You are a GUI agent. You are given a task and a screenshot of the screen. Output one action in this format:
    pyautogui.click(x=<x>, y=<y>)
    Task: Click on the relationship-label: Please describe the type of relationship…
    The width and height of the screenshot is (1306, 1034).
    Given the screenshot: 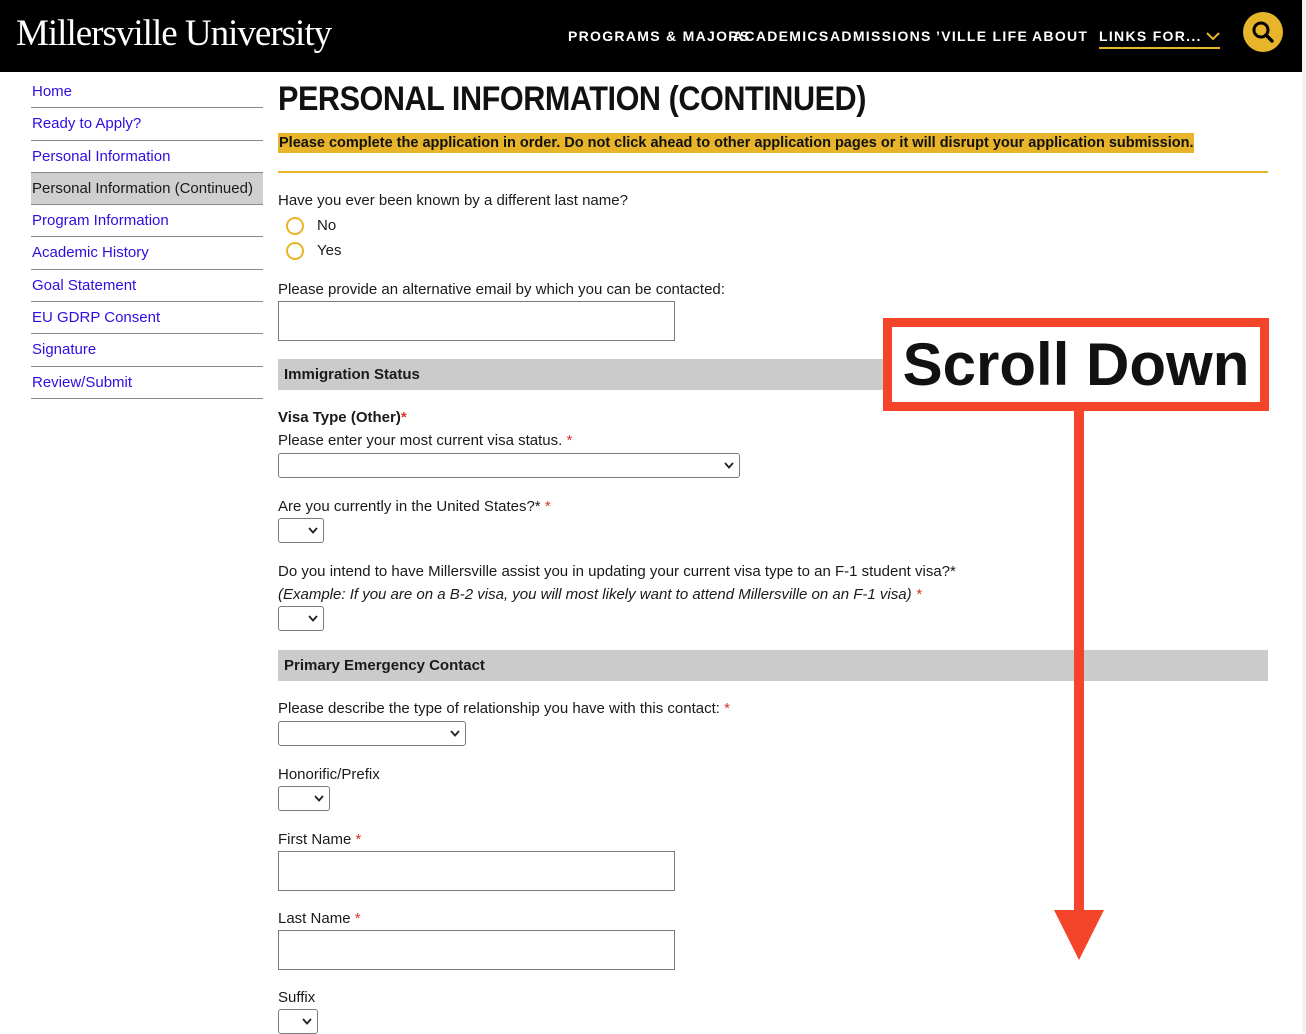 What is the action you would take?
    pyautogui.click(x=504, y=708)
    